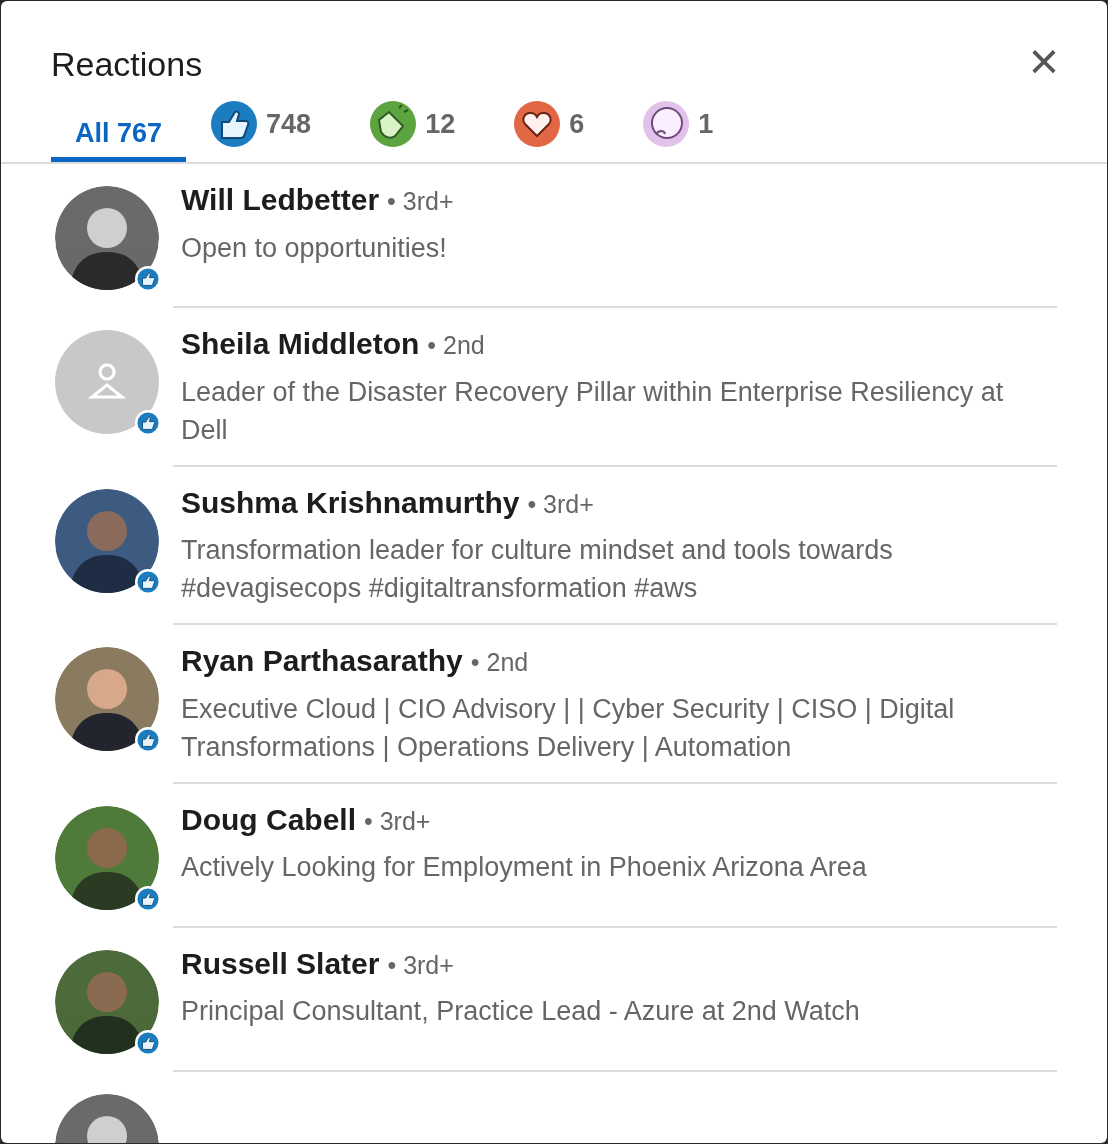 The height and width of the screenshot is (1144, 1108). Describe the element at coordinates (322, 661) in the screenshot. I see `person-name: Ryan Parthasarathy` at that location.